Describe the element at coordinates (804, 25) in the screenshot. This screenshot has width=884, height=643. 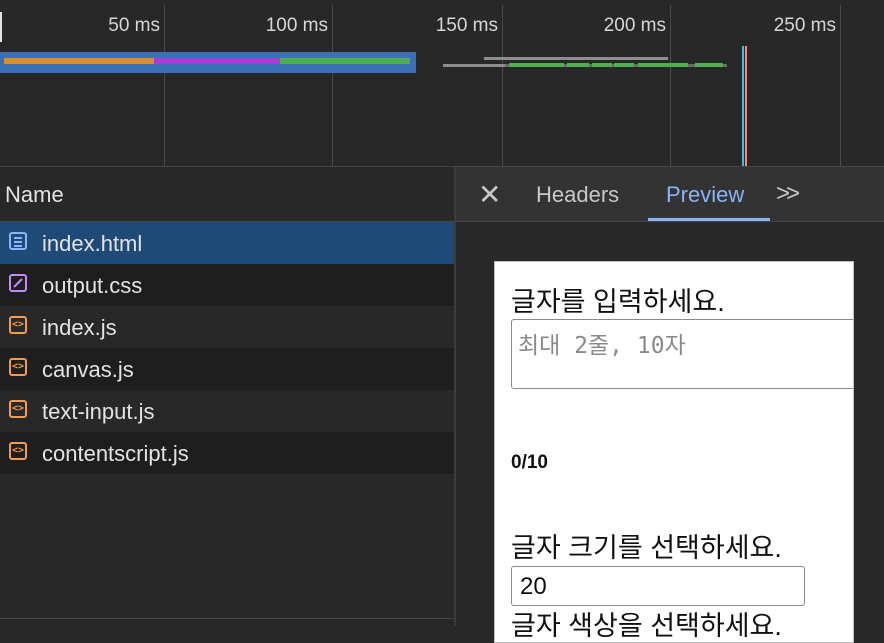
I see `tick-label: 250 ms` at that location.